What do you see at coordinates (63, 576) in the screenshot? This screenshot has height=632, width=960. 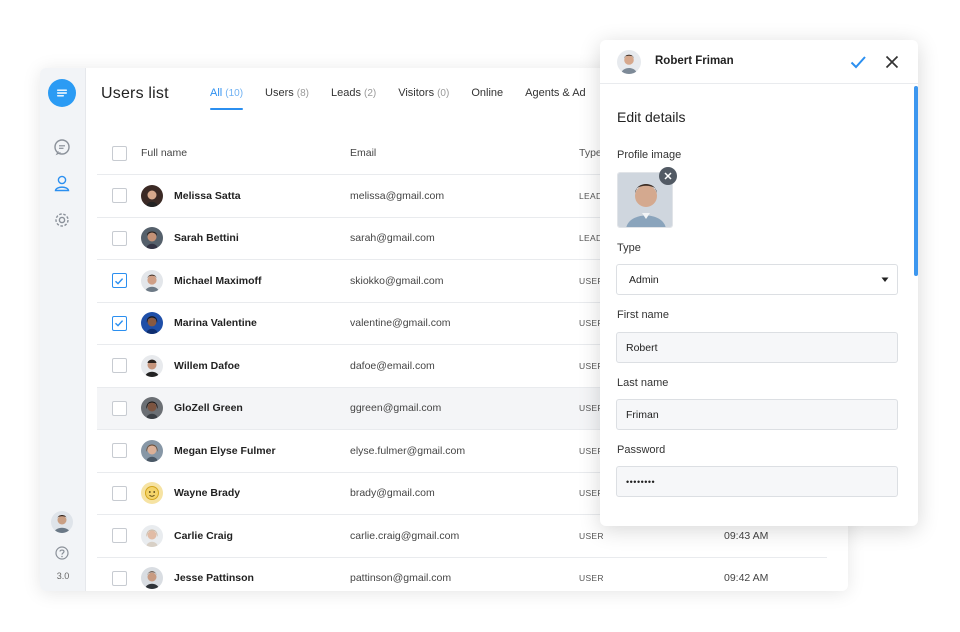 I see `app-version: 3.0` at bounding box center [63, 576].